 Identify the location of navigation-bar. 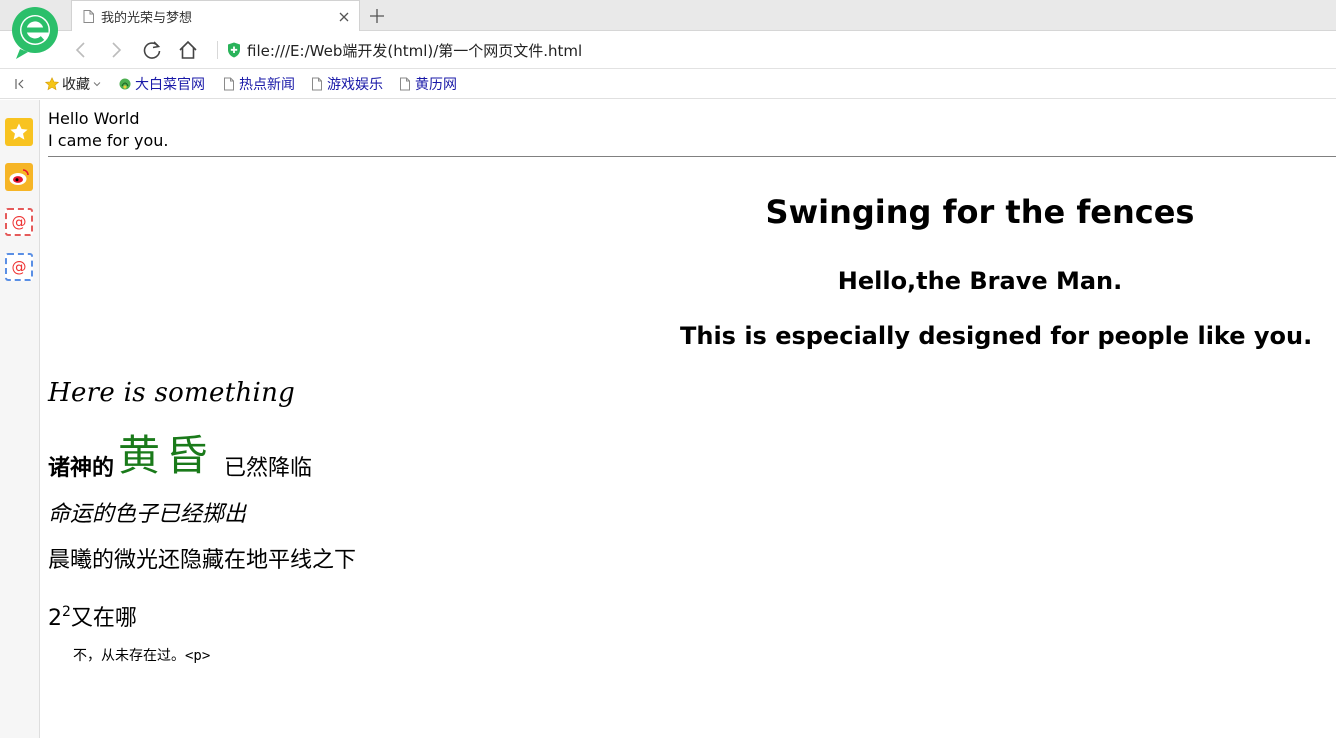
(668, 50).